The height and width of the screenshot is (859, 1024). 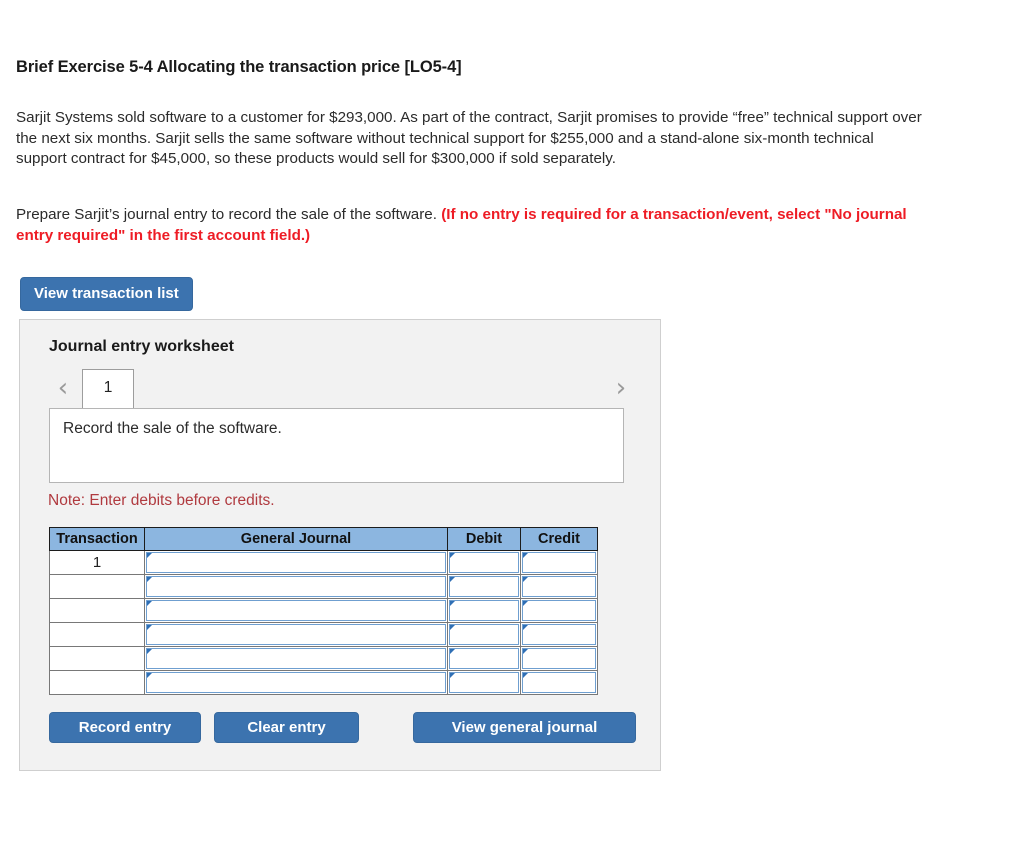 I want to click on record-entry-button: Record entry, so click(x=125, y=727).